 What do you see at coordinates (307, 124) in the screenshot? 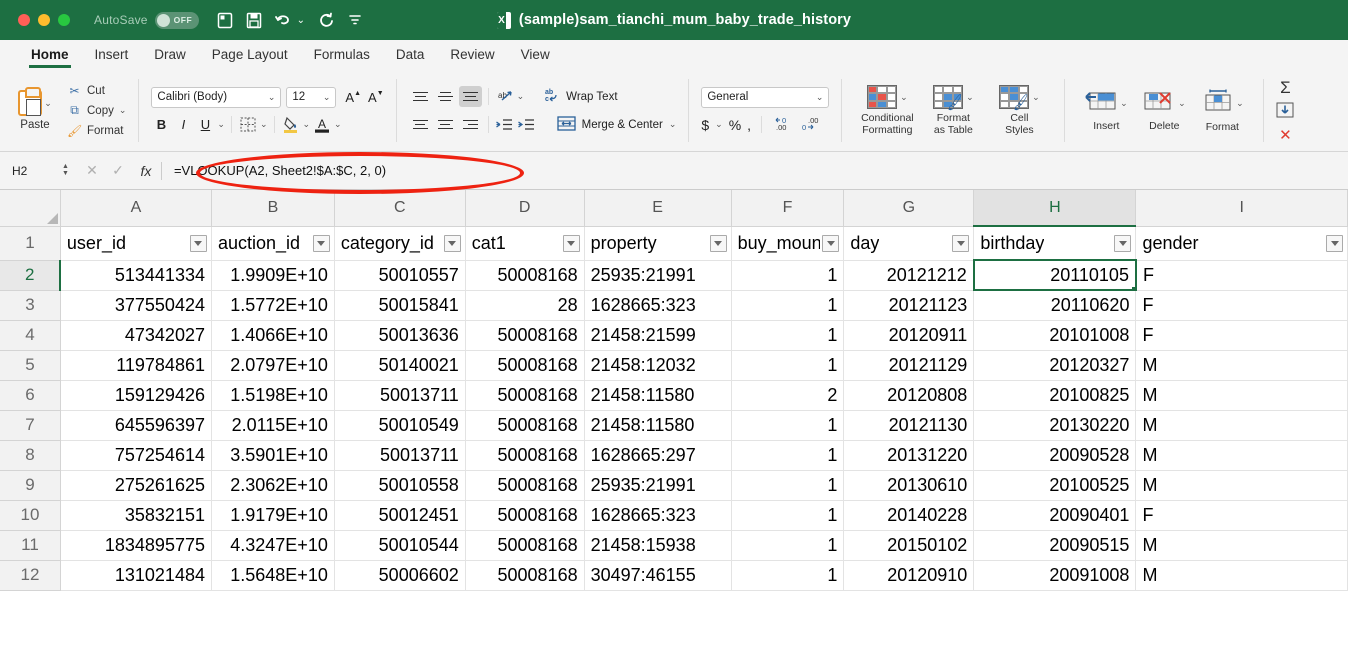
I see `fill-color-chevron-down-icon: ⌄` at bounding box center [307, 124].